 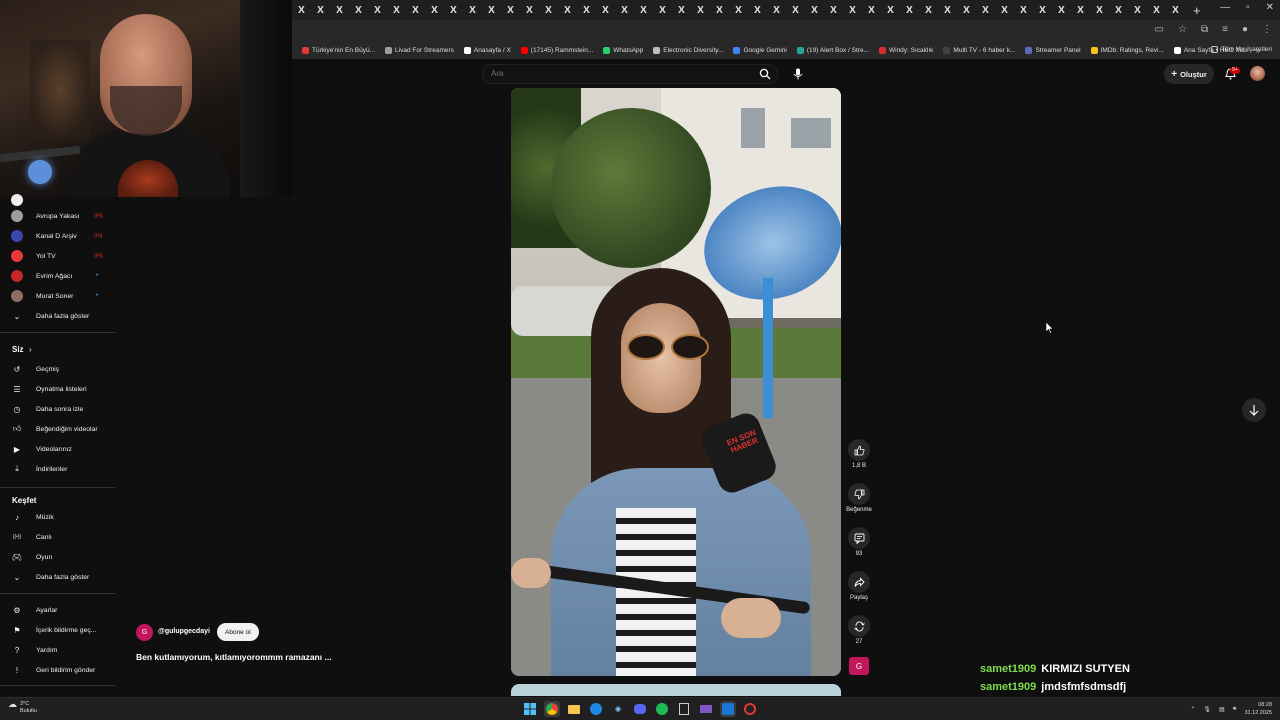 What do you see at coordinates (616, 73) in the screenshot?
I see `search-input` at bounding box center [616, 73].